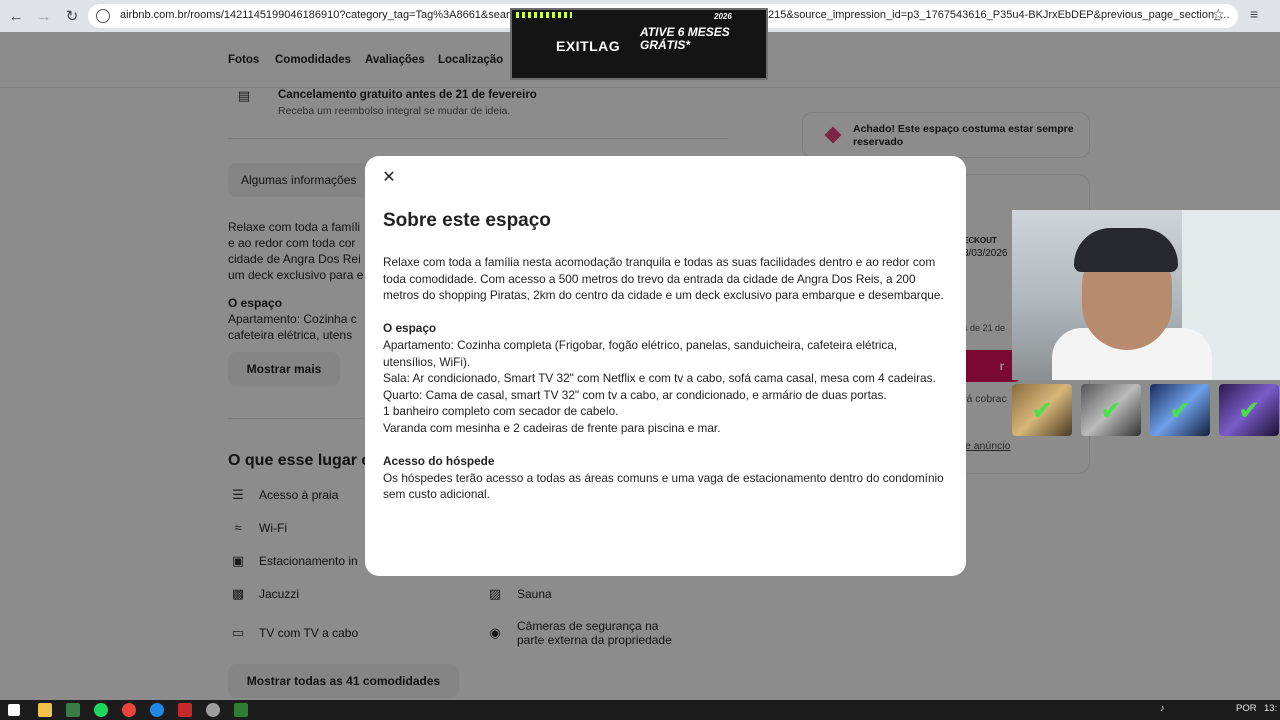 This screenshot has height=720, width=1280. Describe the element at coordinates (1246, 708) in the screenshot. I see `language-indicator: POR` at that location.